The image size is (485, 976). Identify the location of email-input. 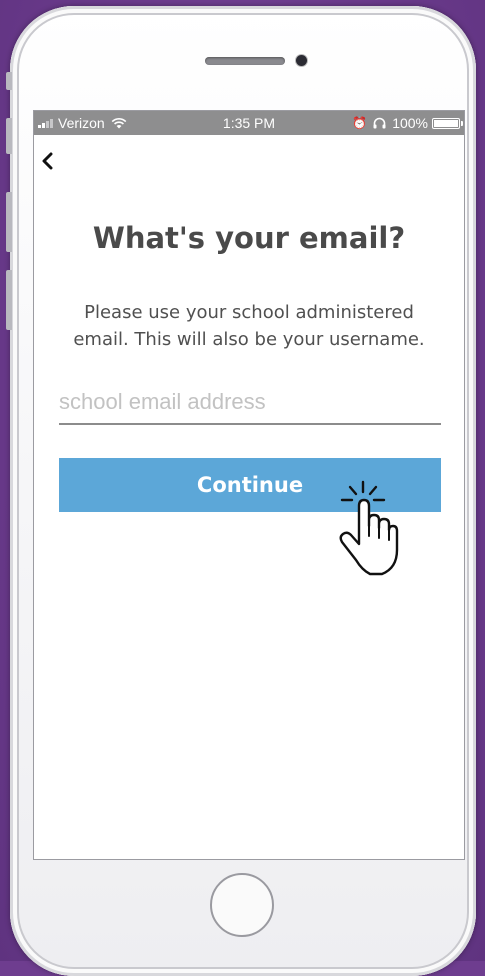
(250, 403).